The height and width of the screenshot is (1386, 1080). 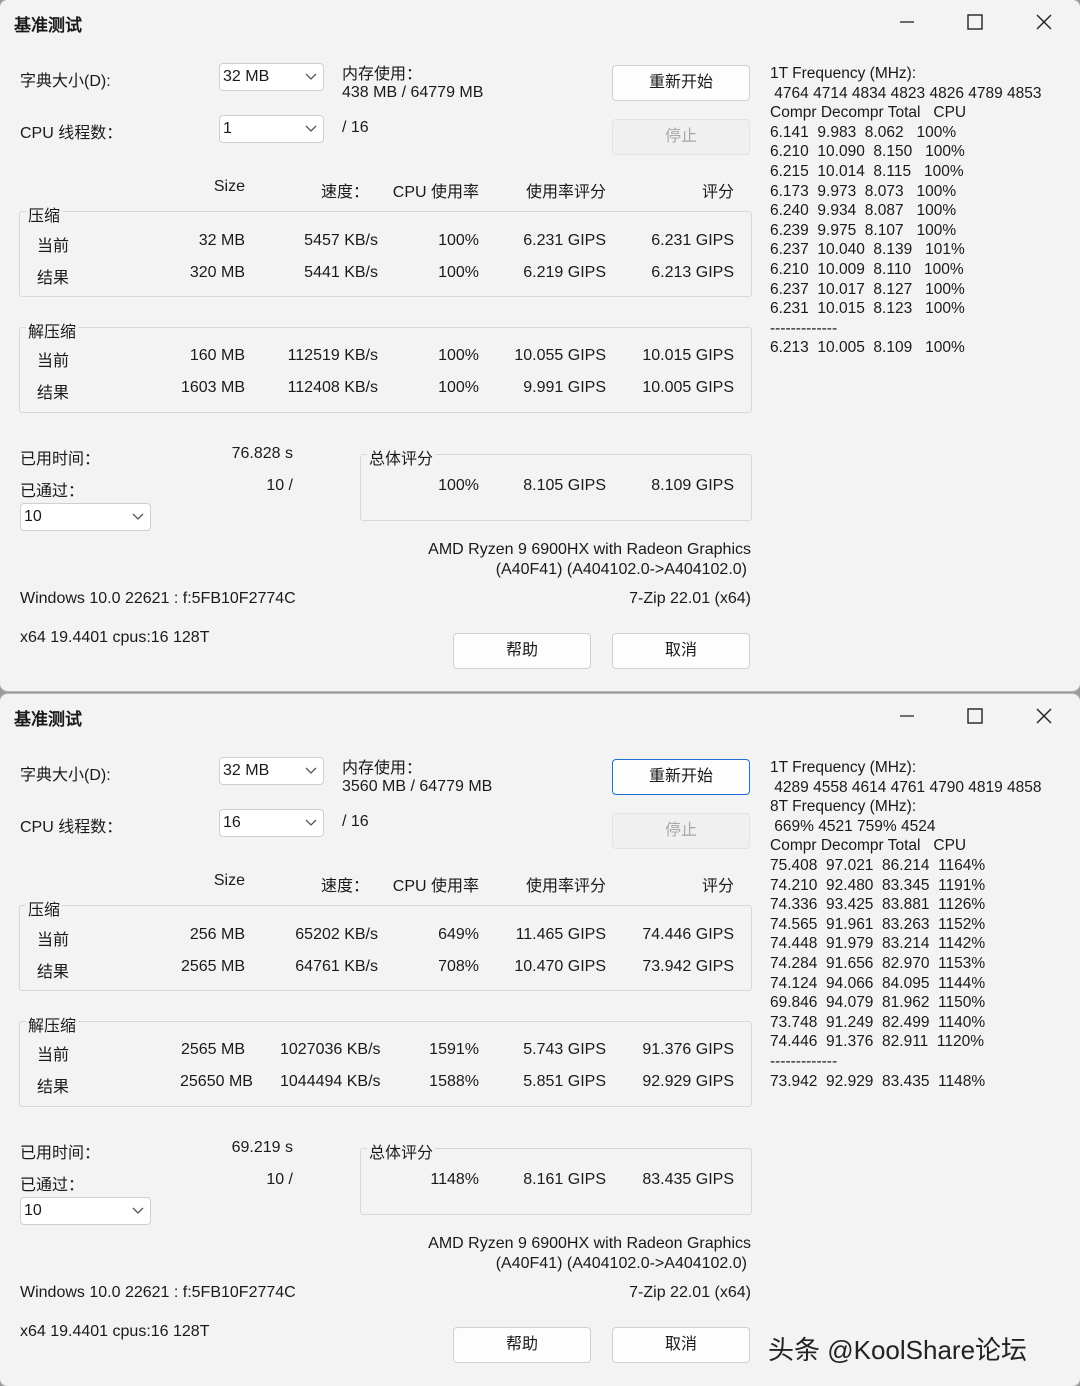 I want to click on usage-rating-cell: 9.991 GIPS, so click(x=564, y=387).